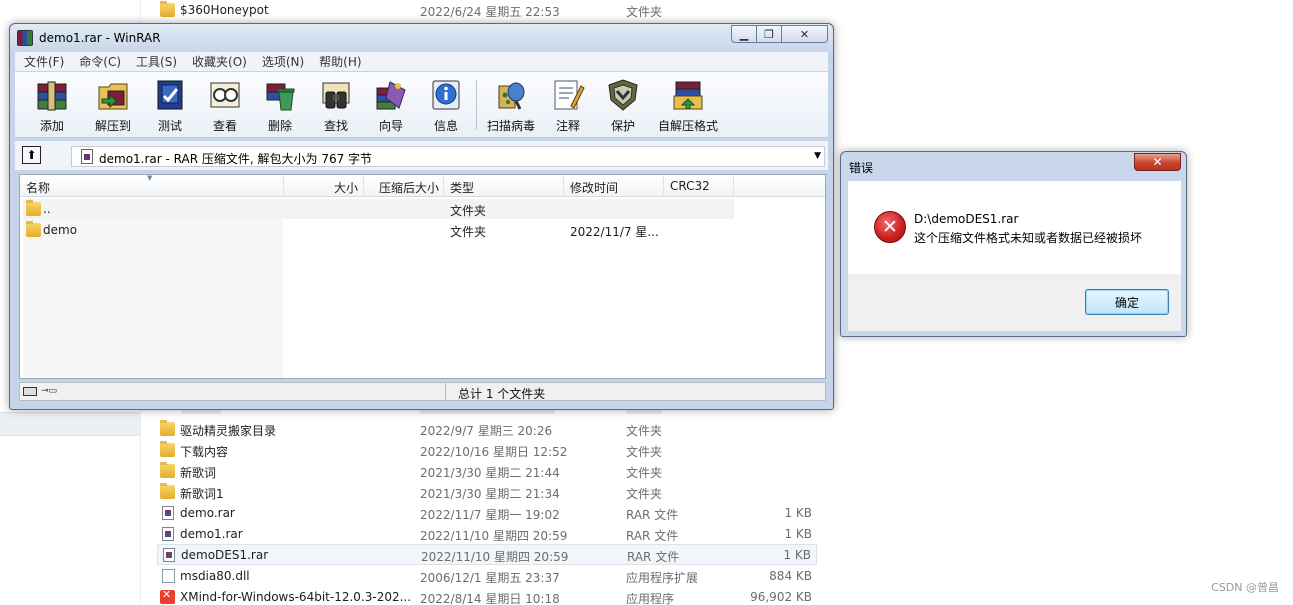 The image size is (1293, 605). I want to click on menu-file: 文件(F), so click(42, 61).